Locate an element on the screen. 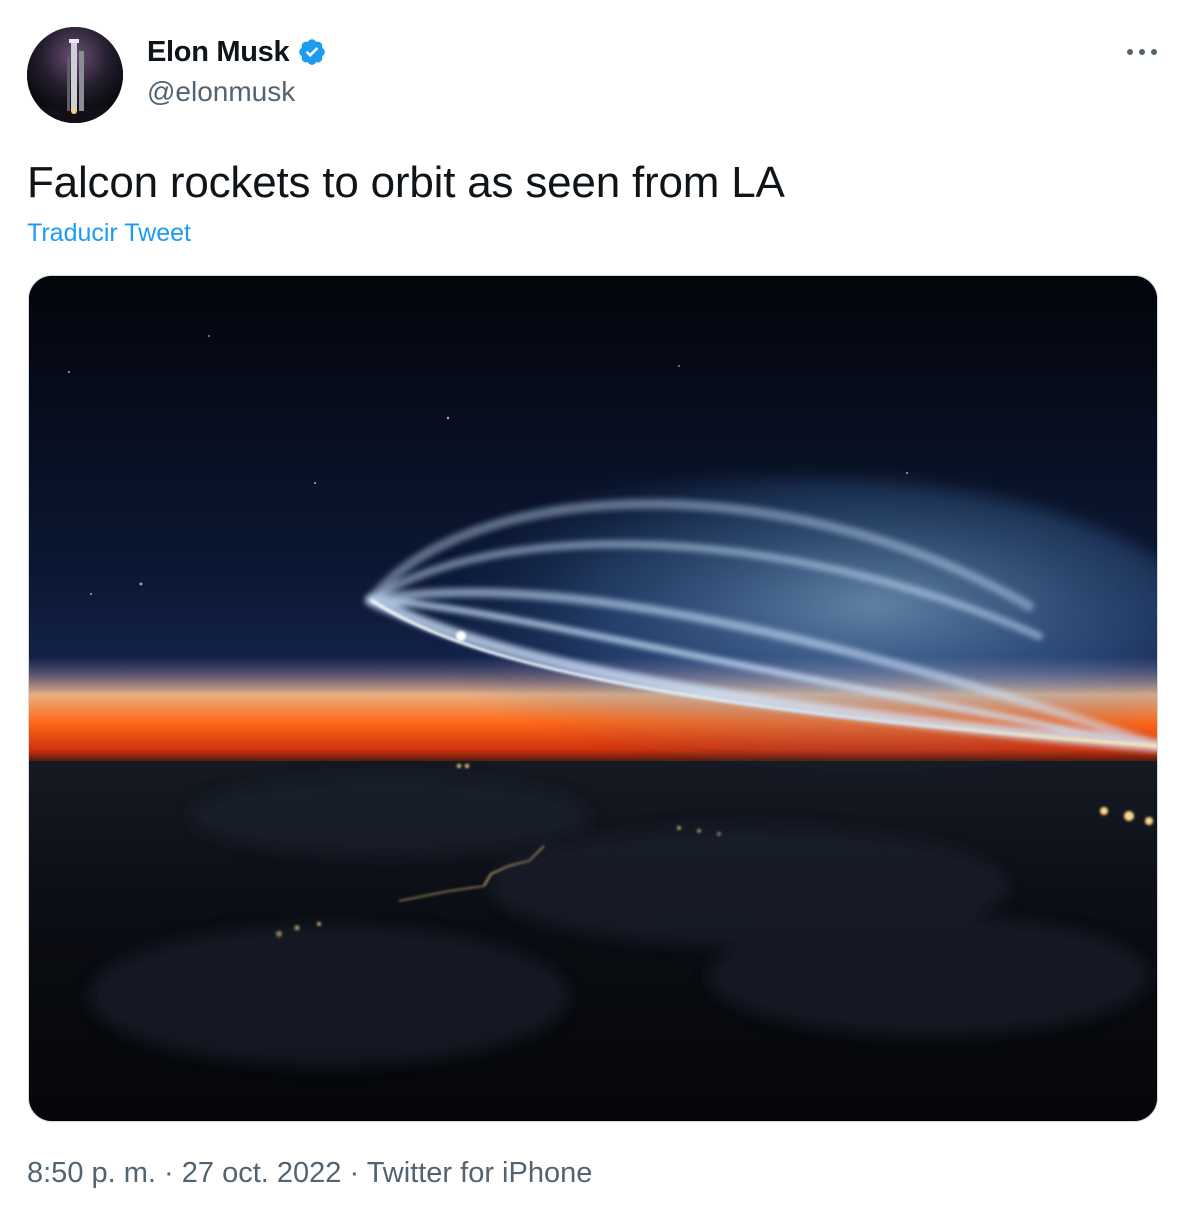 The width and height of the screenshot is (1192, 1222). tweet-date: 27 oct. 2022 is located at coordinates (262, 1173).